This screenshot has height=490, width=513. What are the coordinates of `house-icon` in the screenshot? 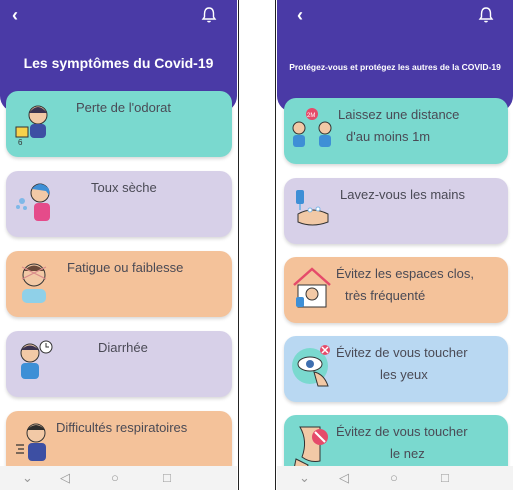 It's located at (312, 287).